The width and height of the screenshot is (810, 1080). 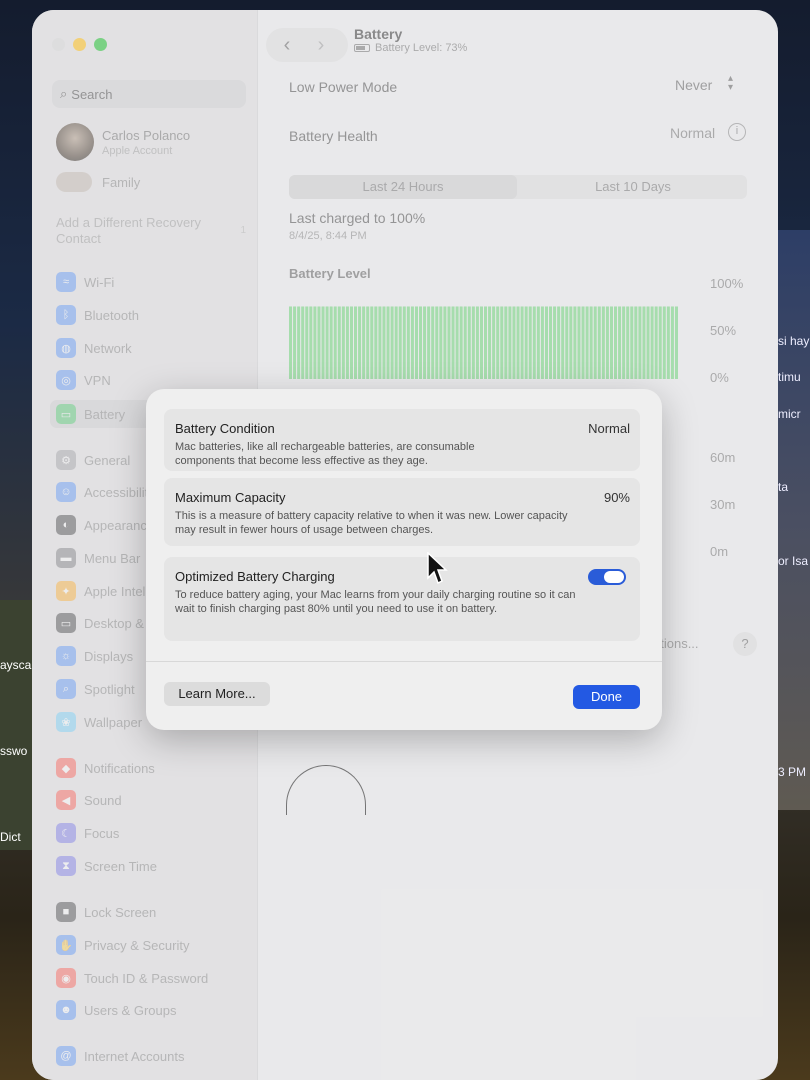 I want to click on divider, so click(x=404, y=661).